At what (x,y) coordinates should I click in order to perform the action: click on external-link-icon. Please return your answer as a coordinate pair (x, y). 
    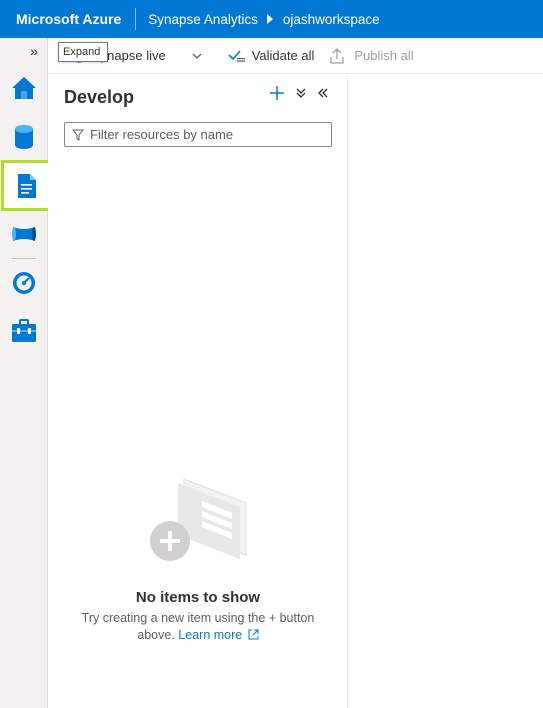
    Looking at the image, I should click on (253, 634).